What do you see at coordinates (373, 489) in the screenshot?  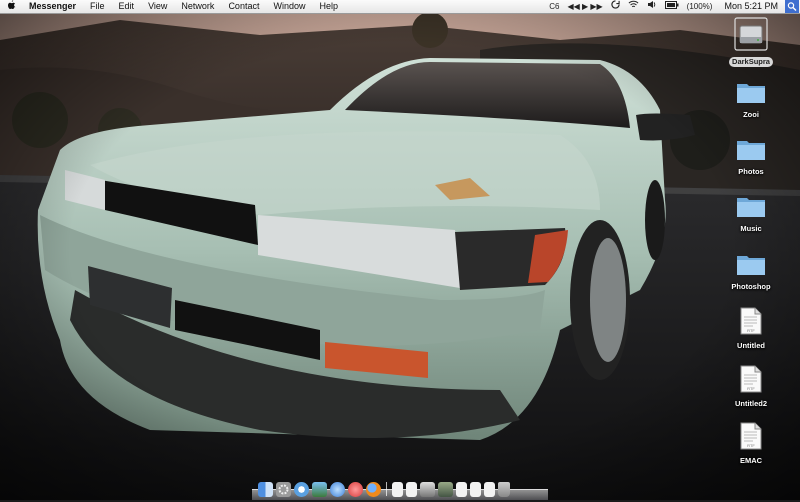 I see `firefox-icon` at bounding box center [373, 489].